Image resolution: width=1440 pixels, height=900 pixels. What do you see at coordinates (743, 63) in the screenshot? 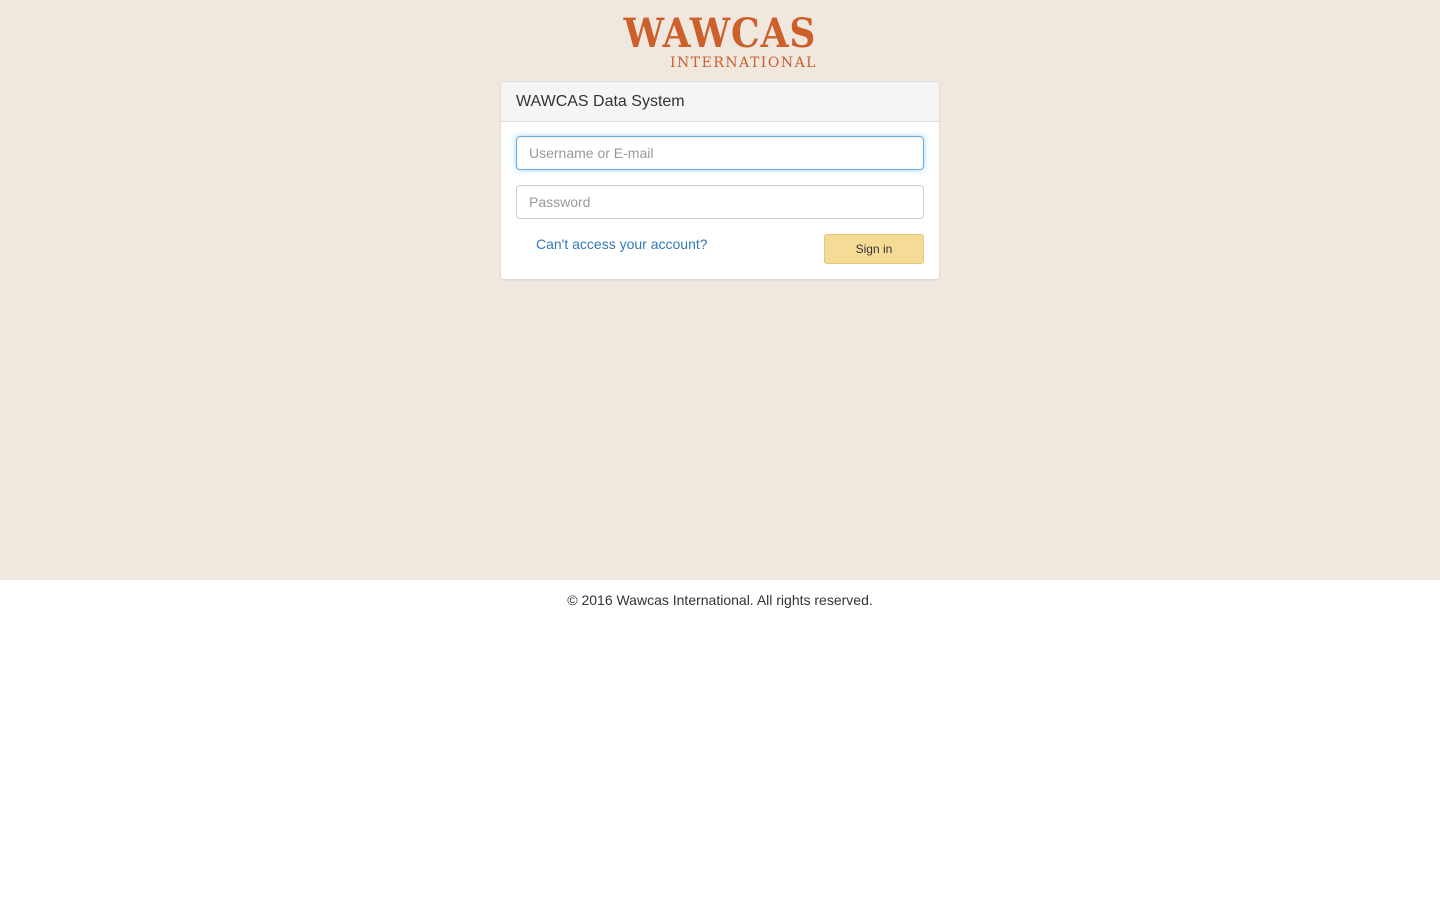
I see `logo-subtitle: INTERNATIONAL` at bounding box center [743, 63].